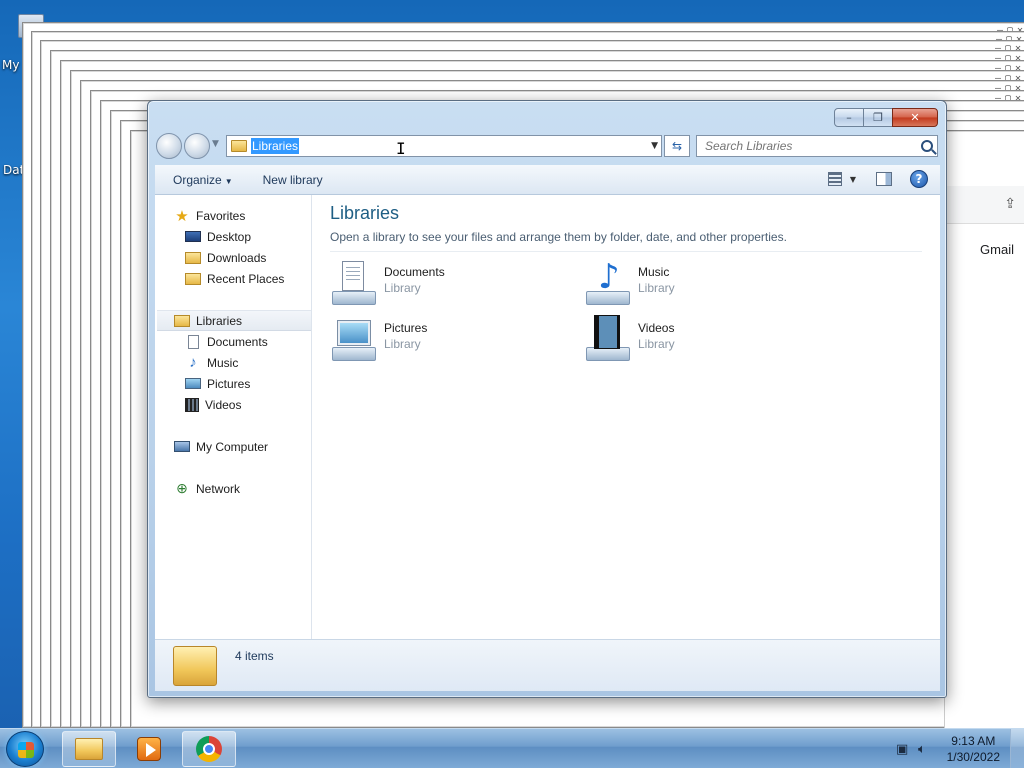 Image resolution: width=1024 pixels, height=768 pixels. I want to click on media-player-icon, so click(149, 749).